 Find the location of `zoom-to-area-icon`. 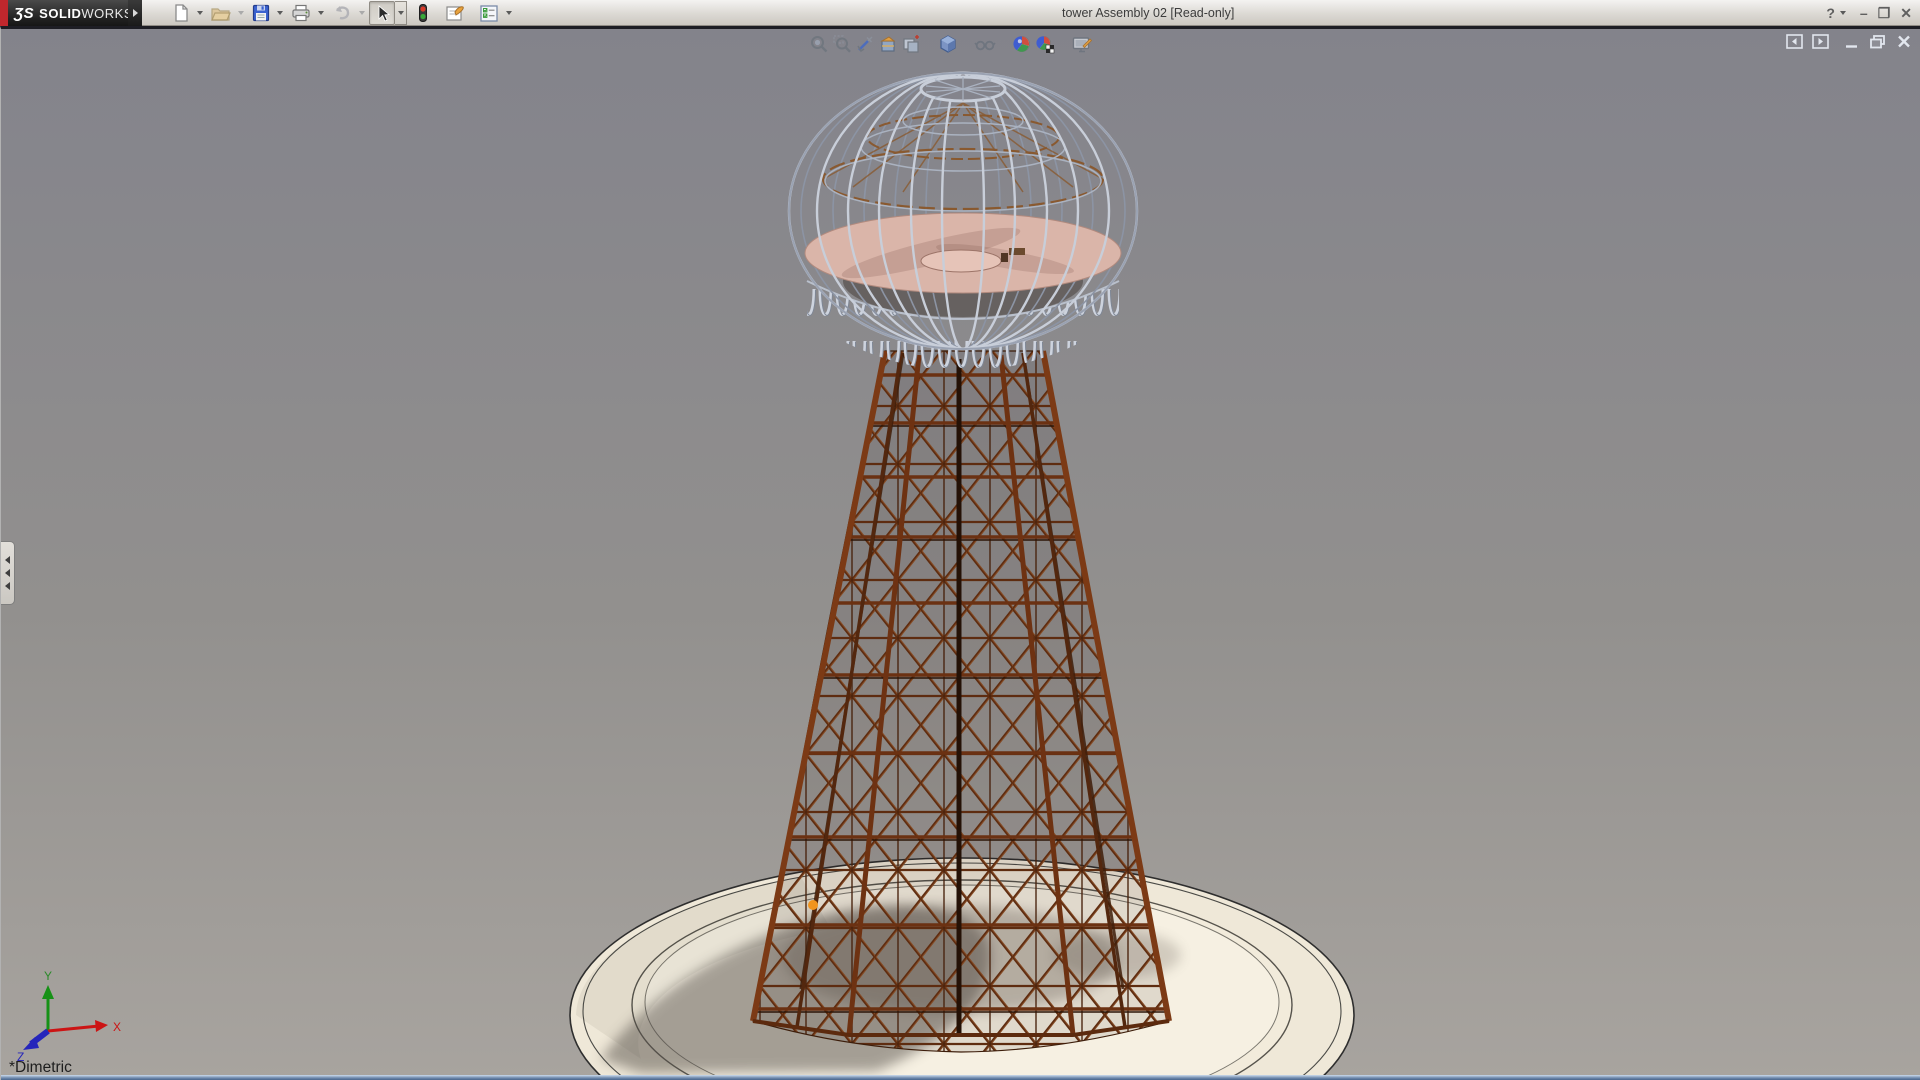

zoom-to-area-icon is located at coordinates (841, 44).